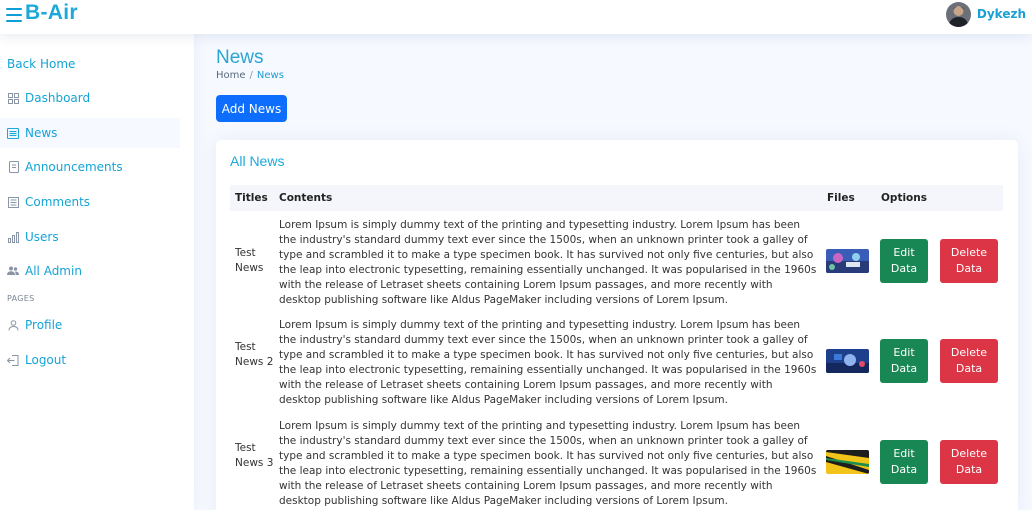 The image size is (1032, 510). I want to click on breadcrumb-home: Home, so click(231, 75).